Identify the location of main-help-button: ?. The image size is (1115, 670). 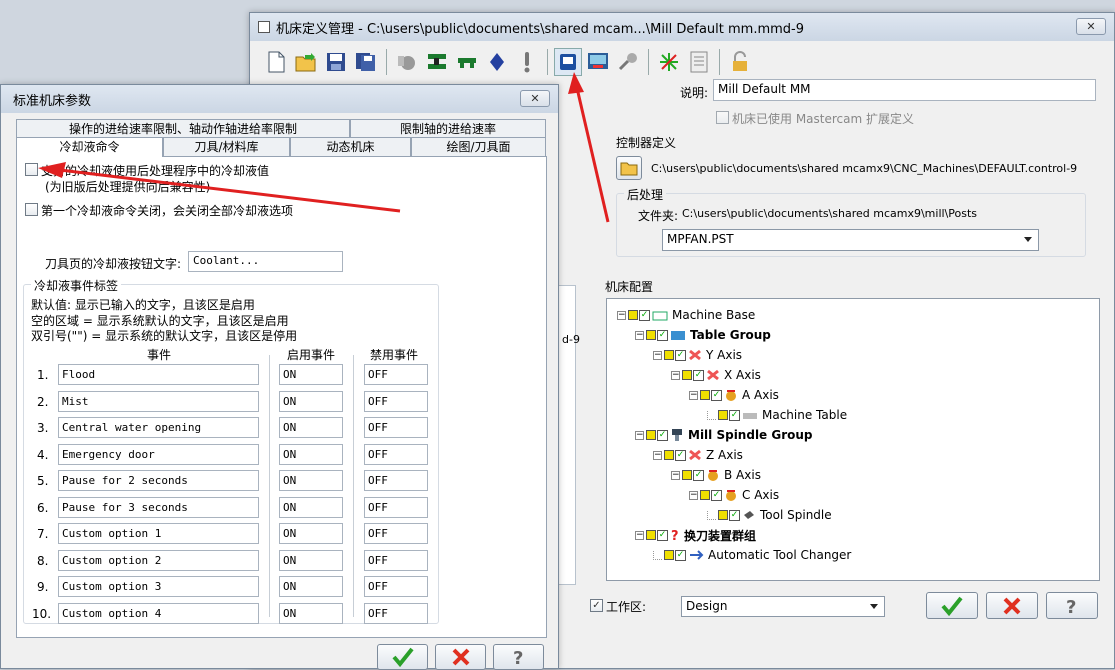
(1072, 605).